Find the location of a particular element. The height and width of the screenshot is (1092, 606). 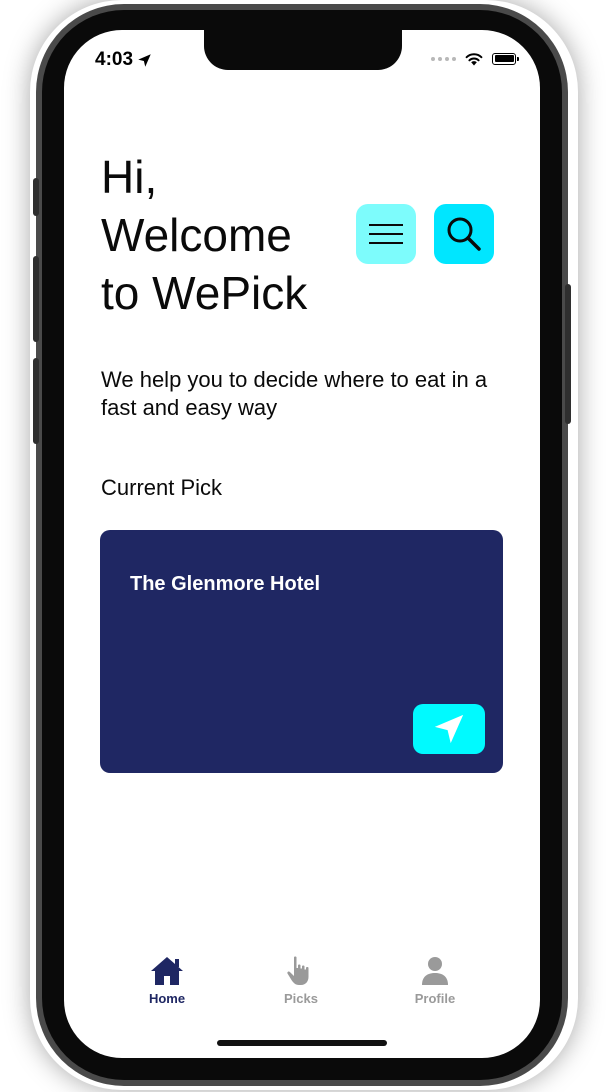

device-volume-up is located at coordinates (36, 299).